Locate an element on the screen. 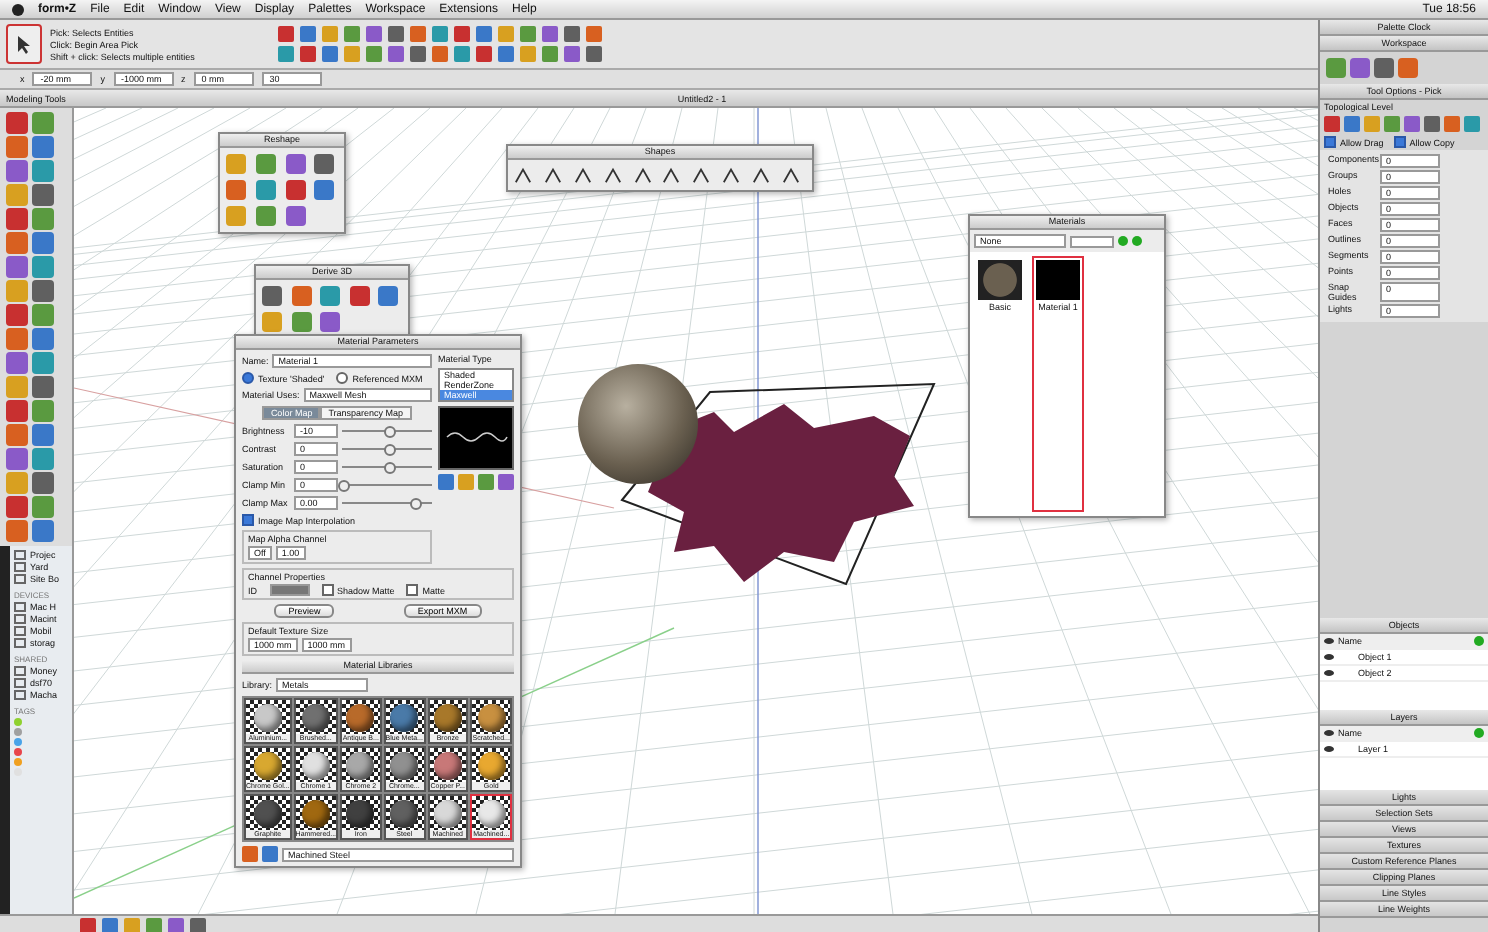 This screenshot has width=1488, height=932. pick-tool-button is located at coordinates (24, 44).